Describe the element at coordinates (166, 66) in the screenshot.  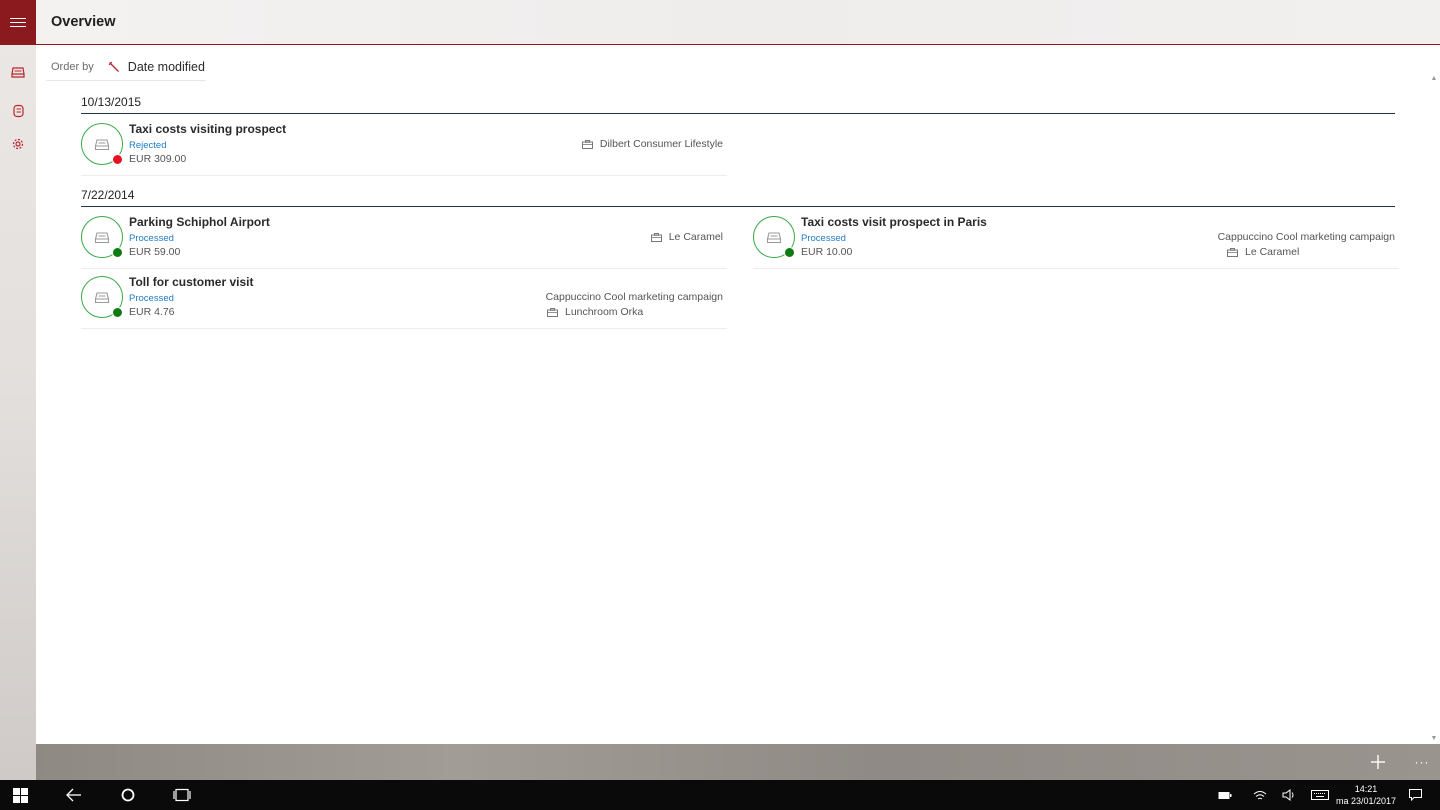
I see `order-by-value: Date modified` at that location.